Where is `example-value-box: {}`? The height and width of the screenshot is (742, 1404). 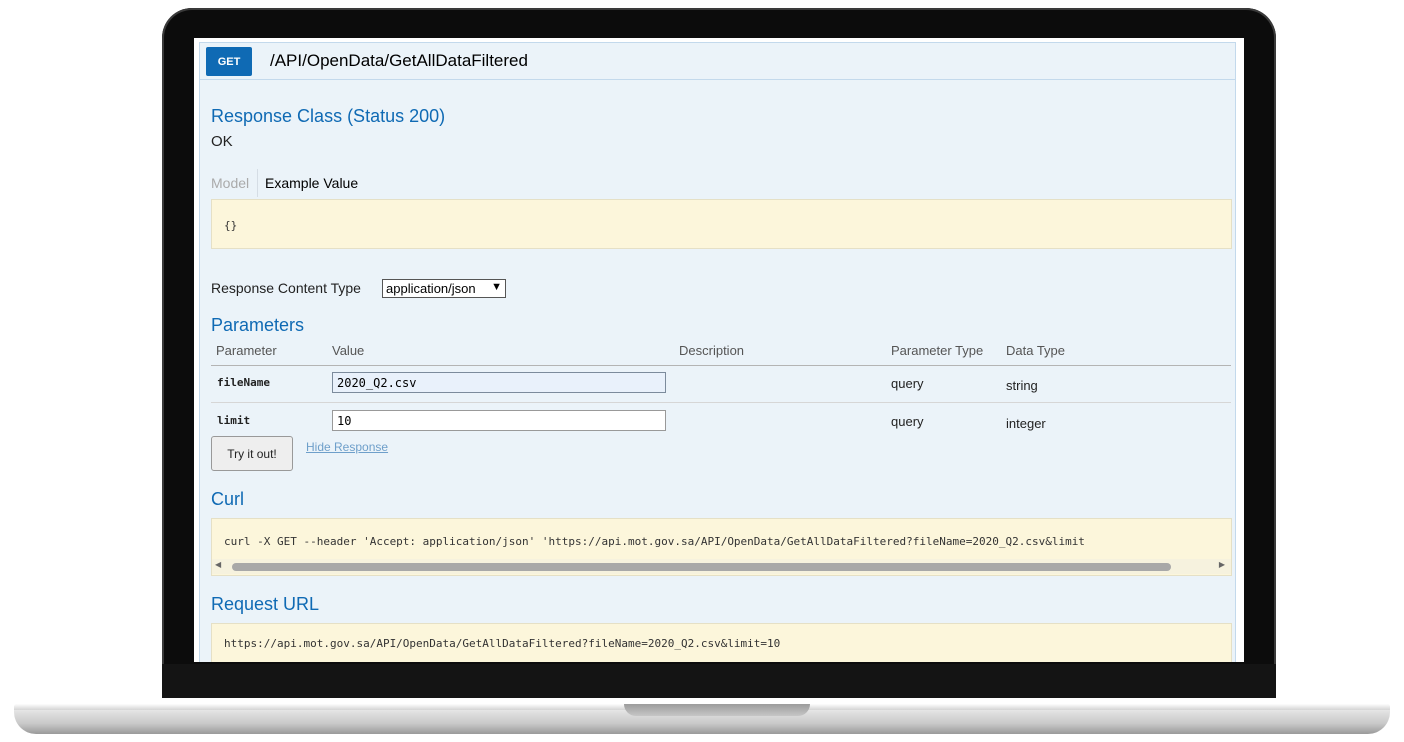 example-value-box: {} is located at coordinates (721, 224).